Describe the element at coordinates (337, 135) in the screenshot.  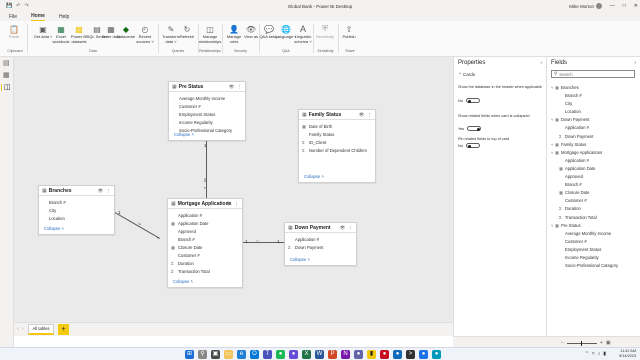
I see `field-row: Family Status` at that location.